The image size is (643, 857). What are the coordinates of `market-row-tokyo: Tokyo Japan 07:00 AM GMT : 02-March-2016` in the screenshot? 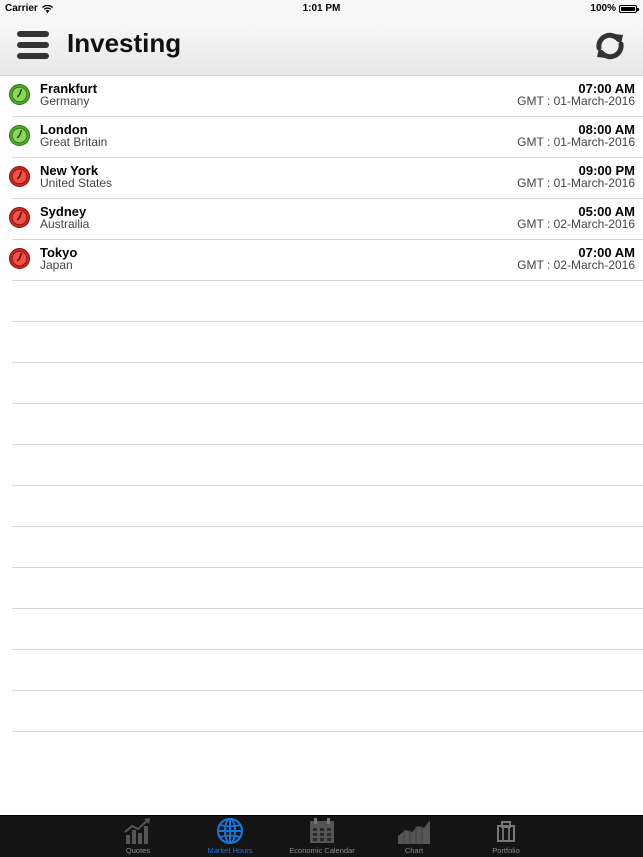 It's located at (326, 260).